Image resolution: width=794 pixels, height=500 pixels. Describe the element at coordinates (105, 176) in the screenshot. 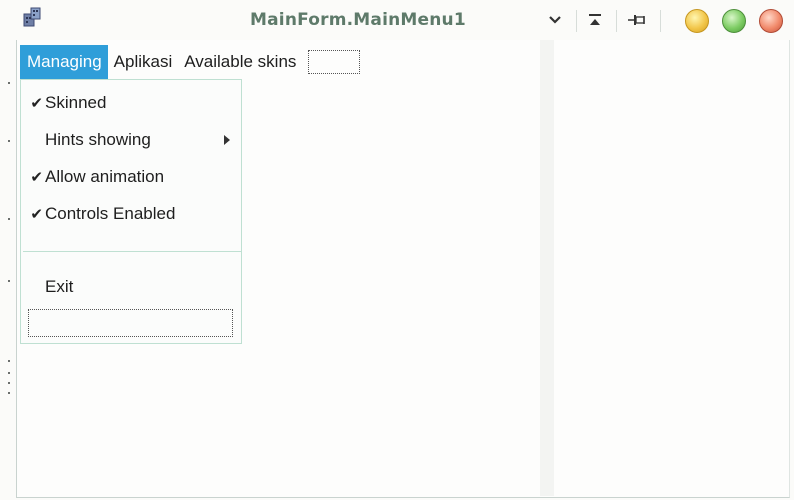

I see `menu-item-label: Allow animation` at that location.